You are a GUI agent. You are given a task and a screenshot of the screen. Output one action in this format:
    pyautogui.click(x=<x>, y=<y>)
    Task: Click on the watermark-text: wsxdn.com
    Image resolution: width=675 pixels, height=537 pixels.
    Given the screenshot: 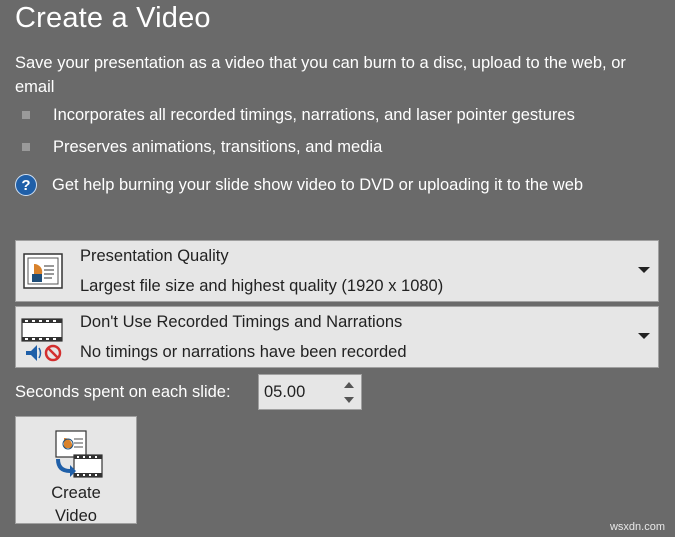 What is the action you would take?
    pyautogui.click(x=637, y=527)
    